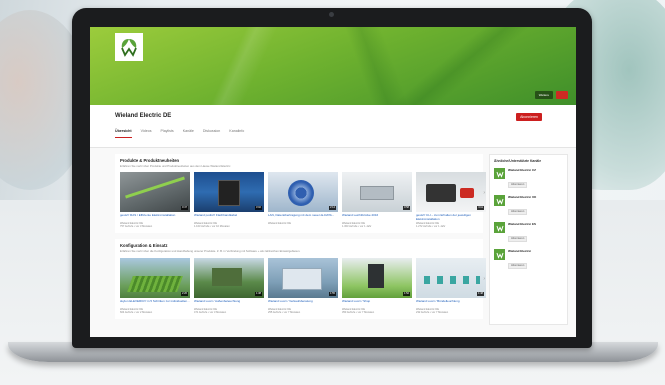  What do you see at coordinates (357, 227) in the screenshot?
I see `video-meta: 1.303 Aufrufe • vor 1 Jahr` at bounding box center [357, 227].